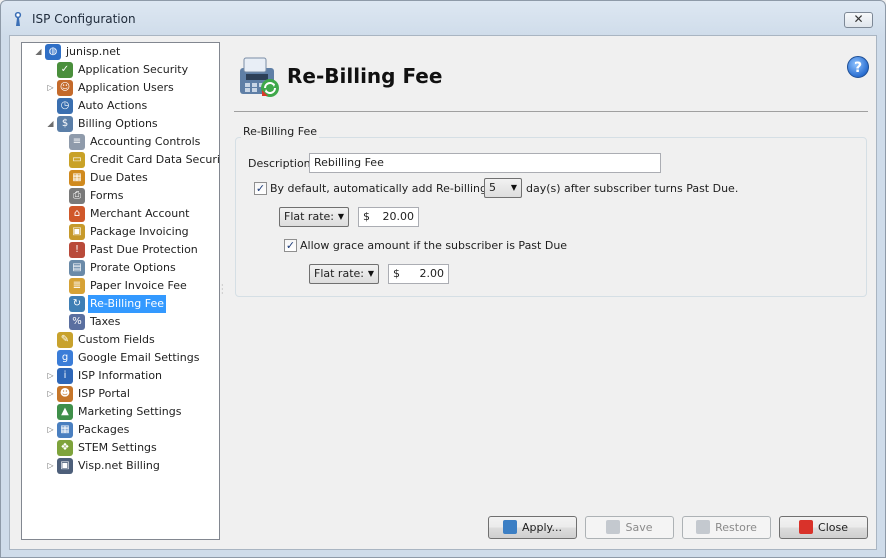  I want to click on past-due-icon: !, so click(77, 250).